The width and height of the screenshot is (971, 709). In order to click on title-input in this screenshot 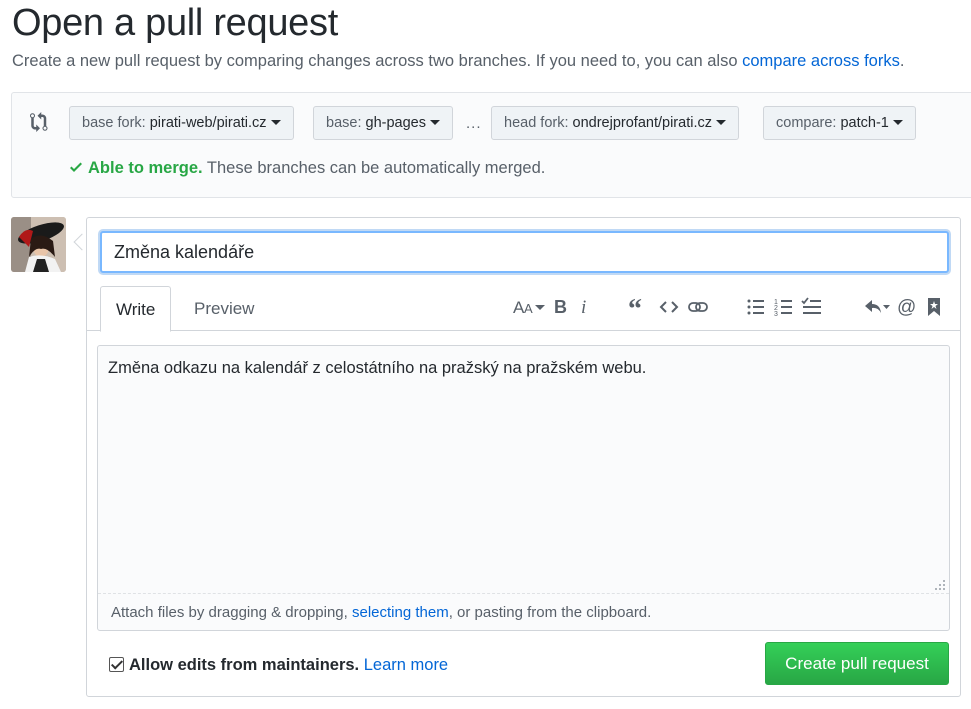, I will do `click(524, 252)`.